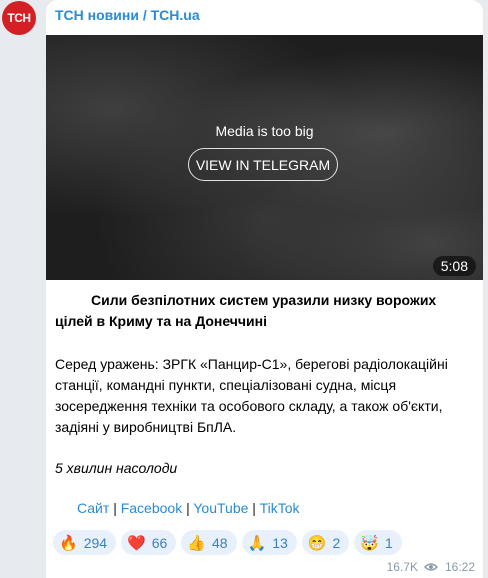 Image resolution: width=488 pixels, height=578 pixels. What do you see at coordinates (95, 542) in the screenshot?
I see `reaction-count: 294` at bounding box center [95, 542].